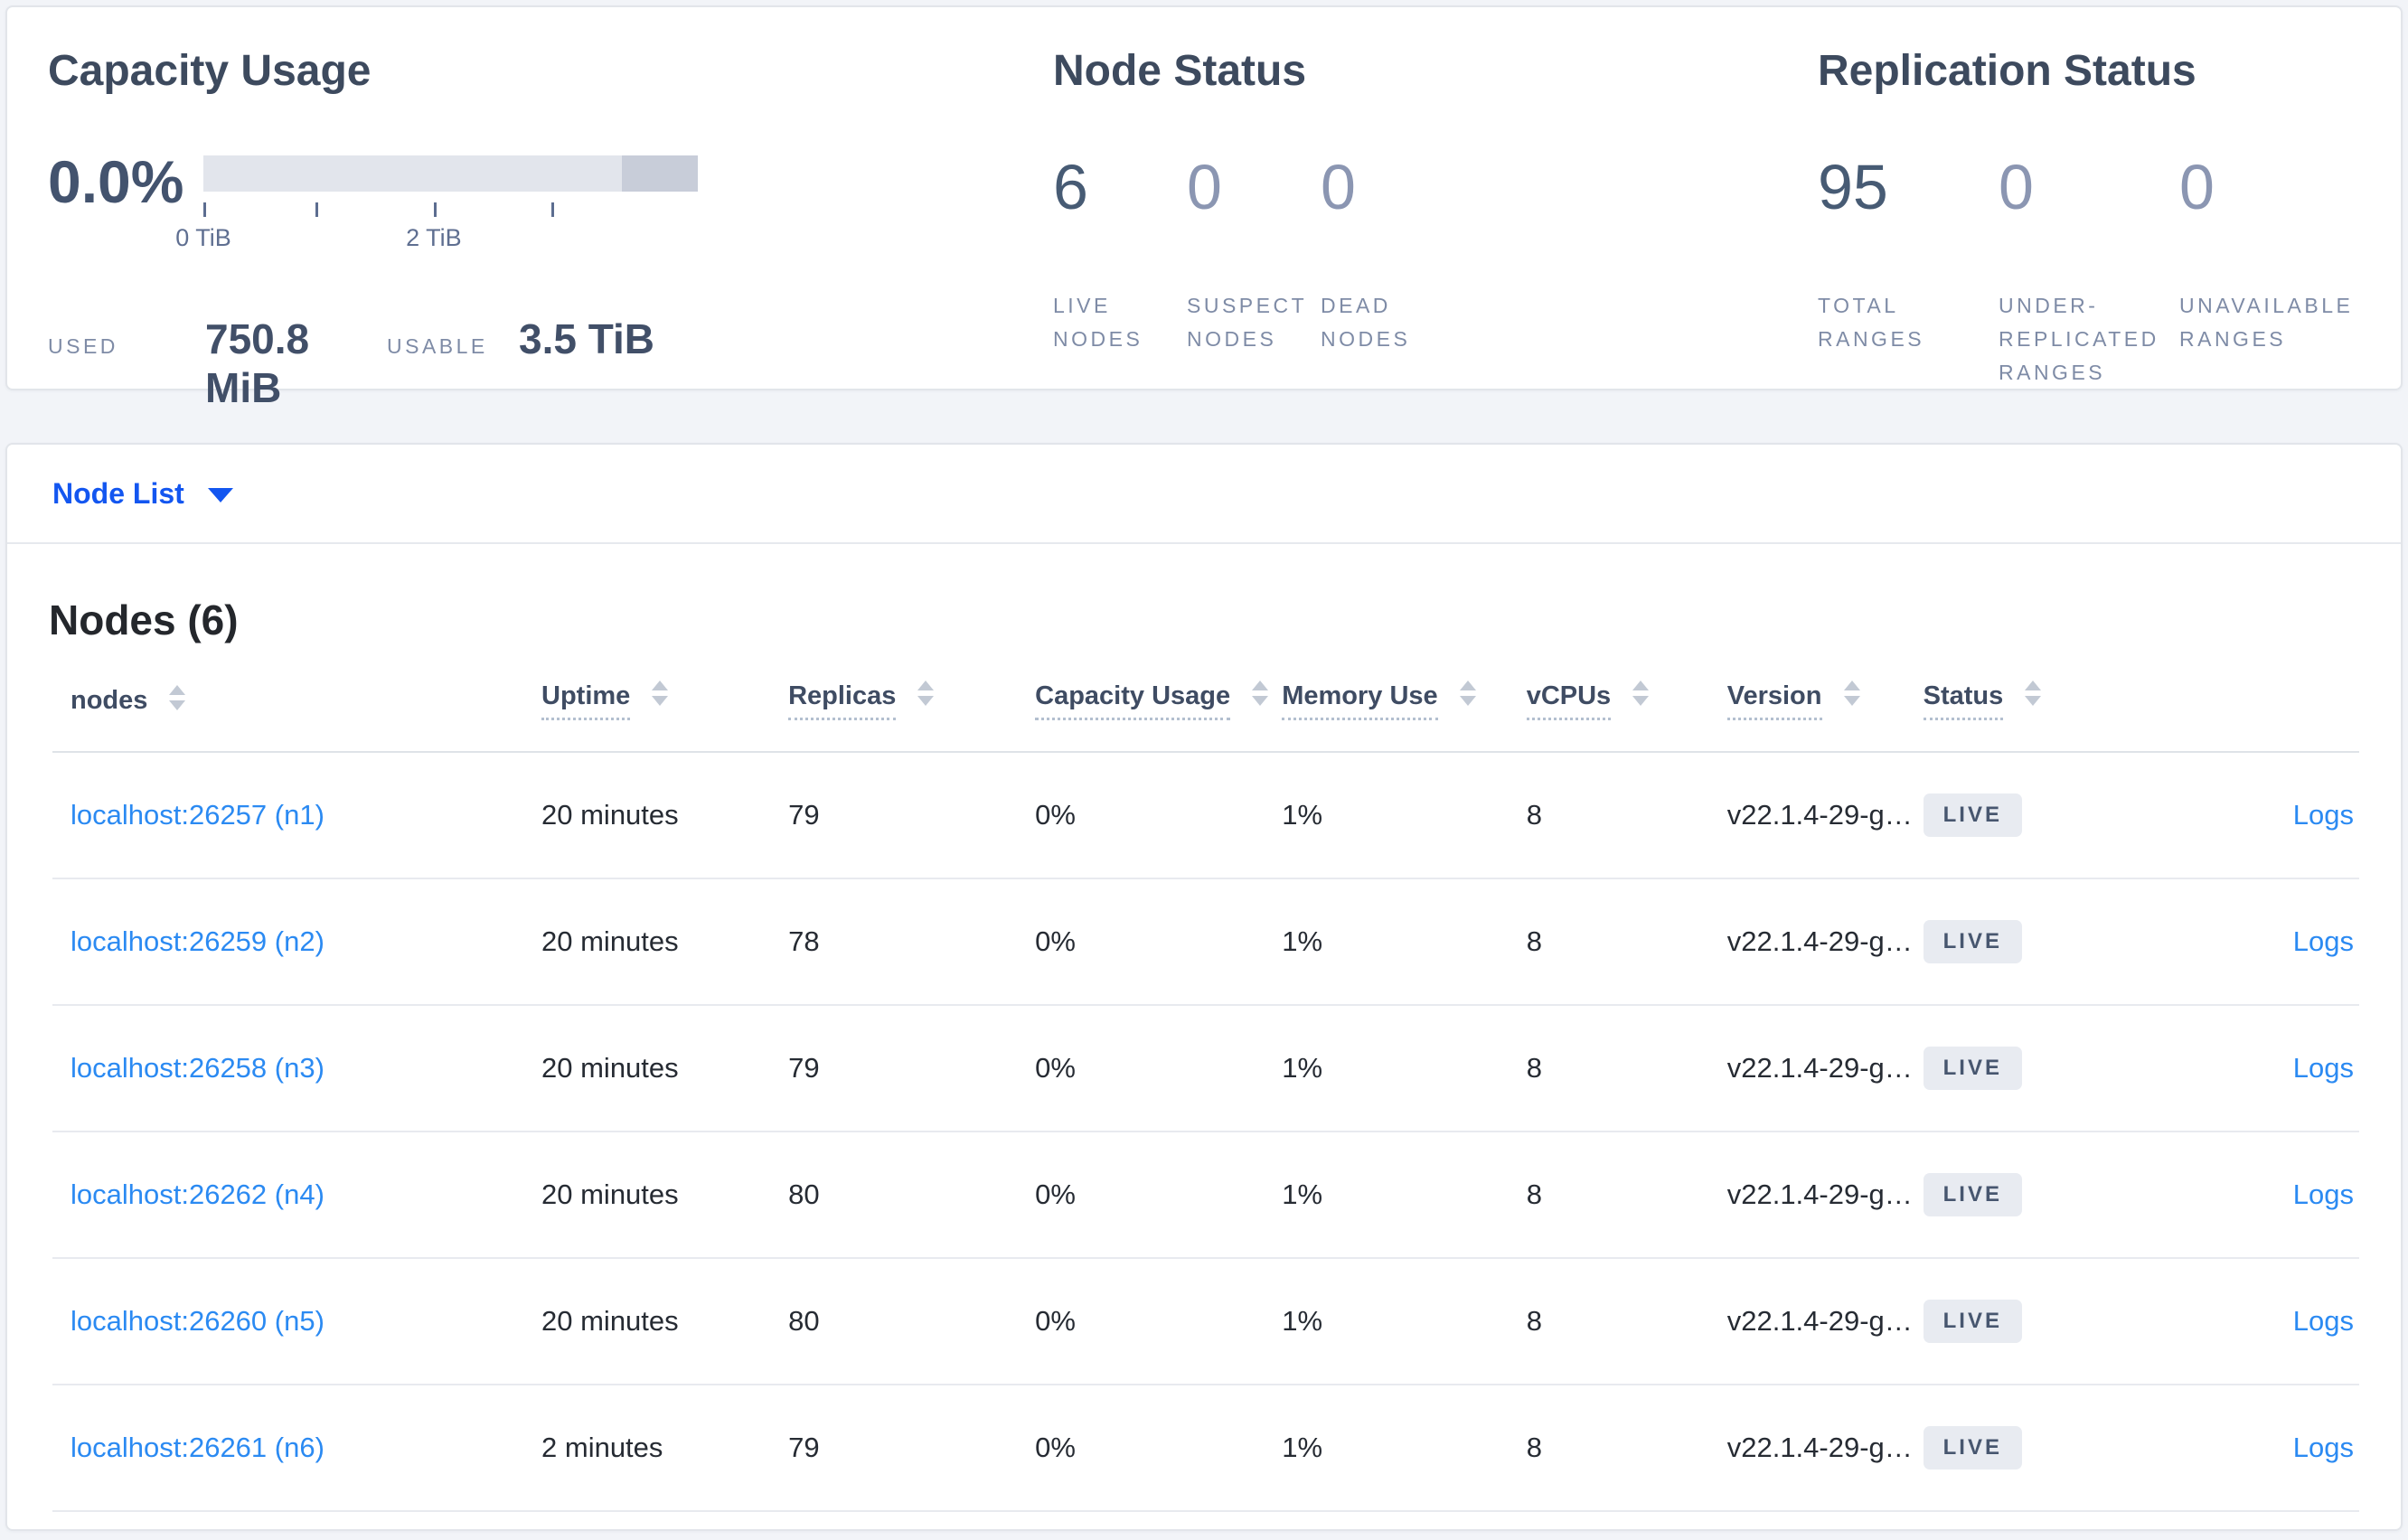  I want to click on capacity-bar-track, so click(450, 173).